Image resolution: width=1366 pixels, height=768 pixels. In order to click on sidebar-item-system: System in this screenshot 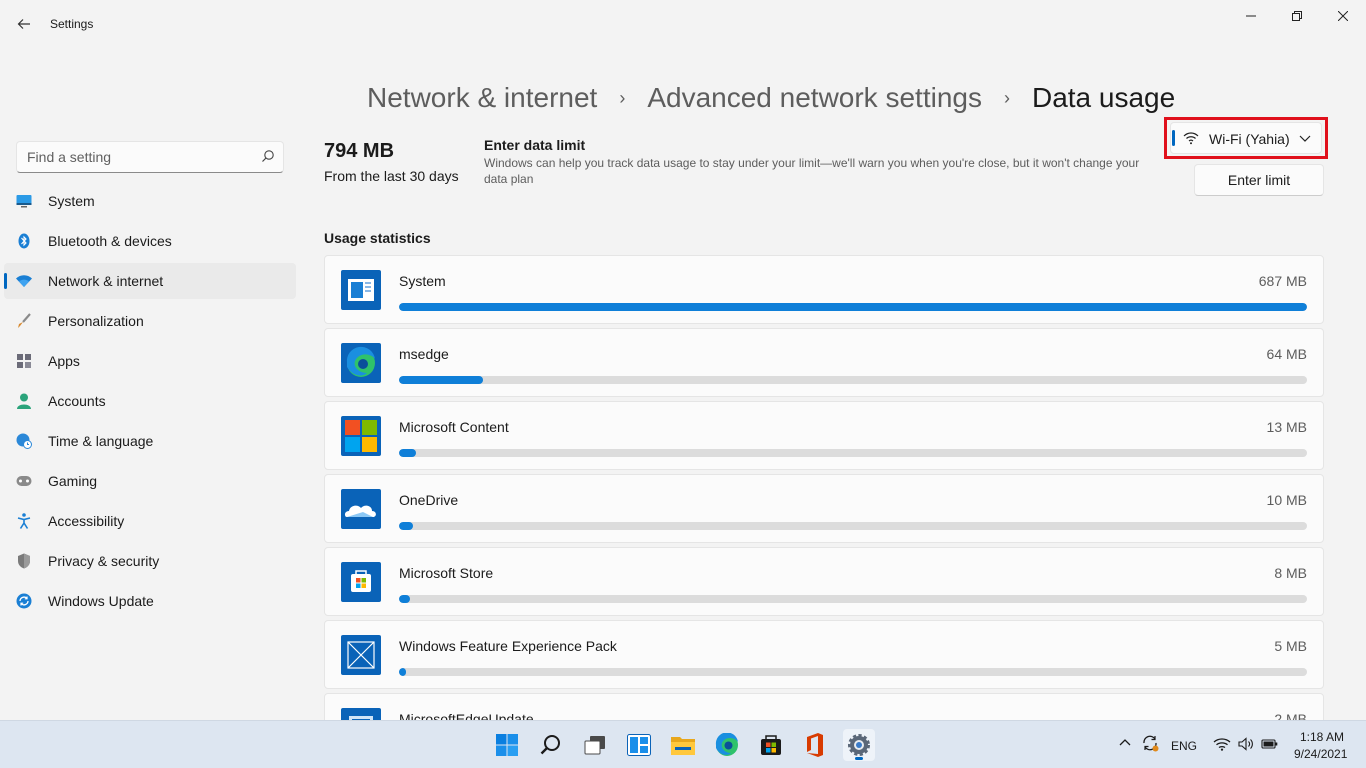, I will do `click(150, 201)`.